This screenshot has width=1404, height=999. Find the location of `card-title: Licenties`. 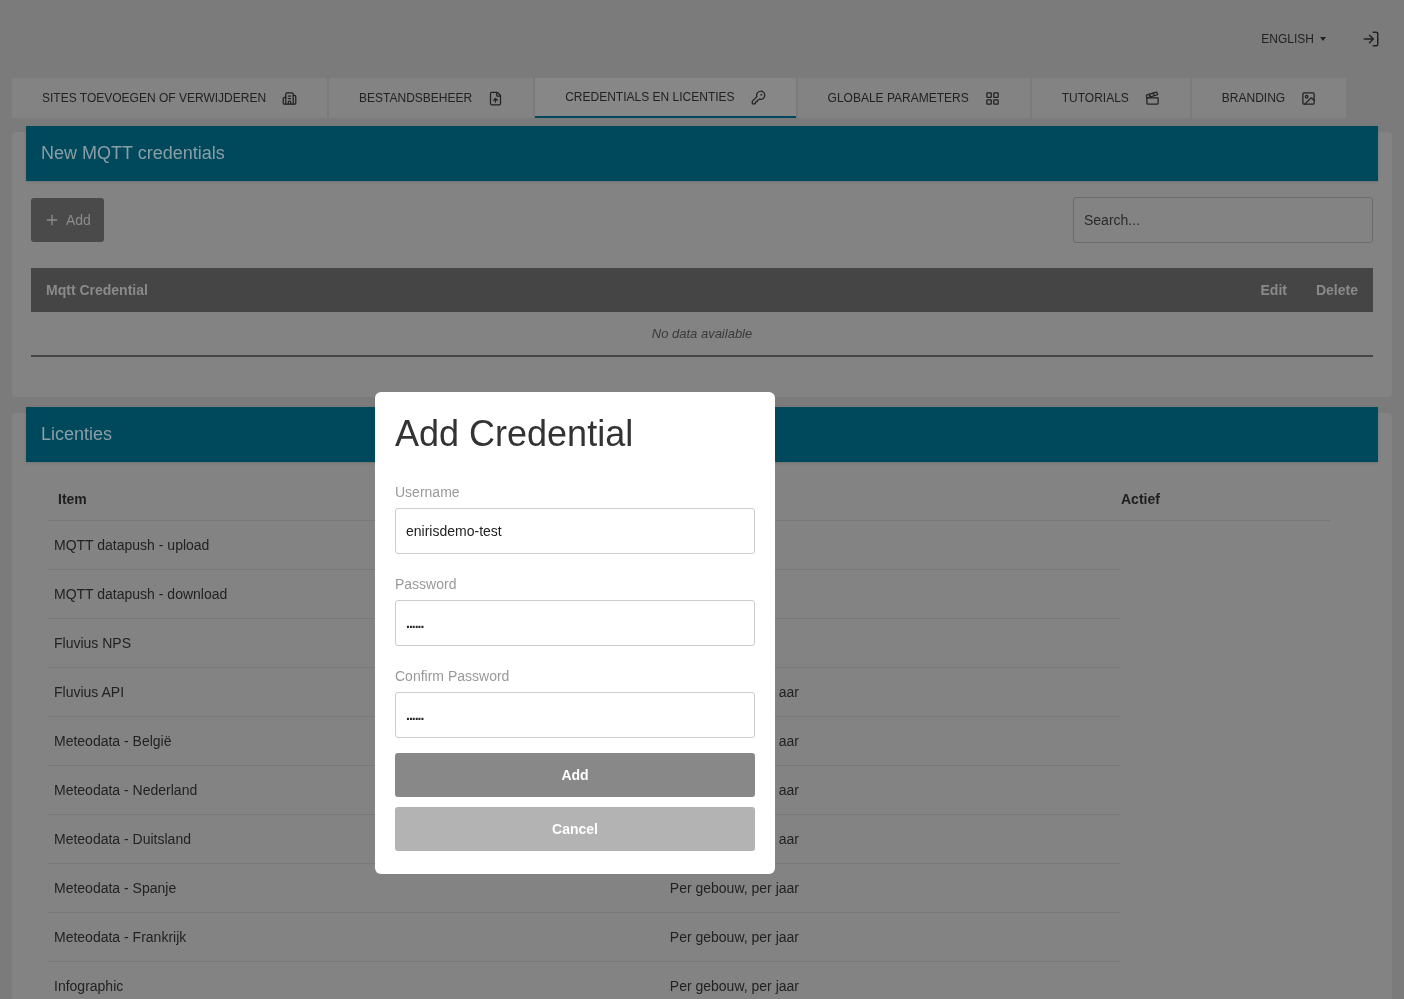

card-title: Licenties is located at coordinates (77, 434).